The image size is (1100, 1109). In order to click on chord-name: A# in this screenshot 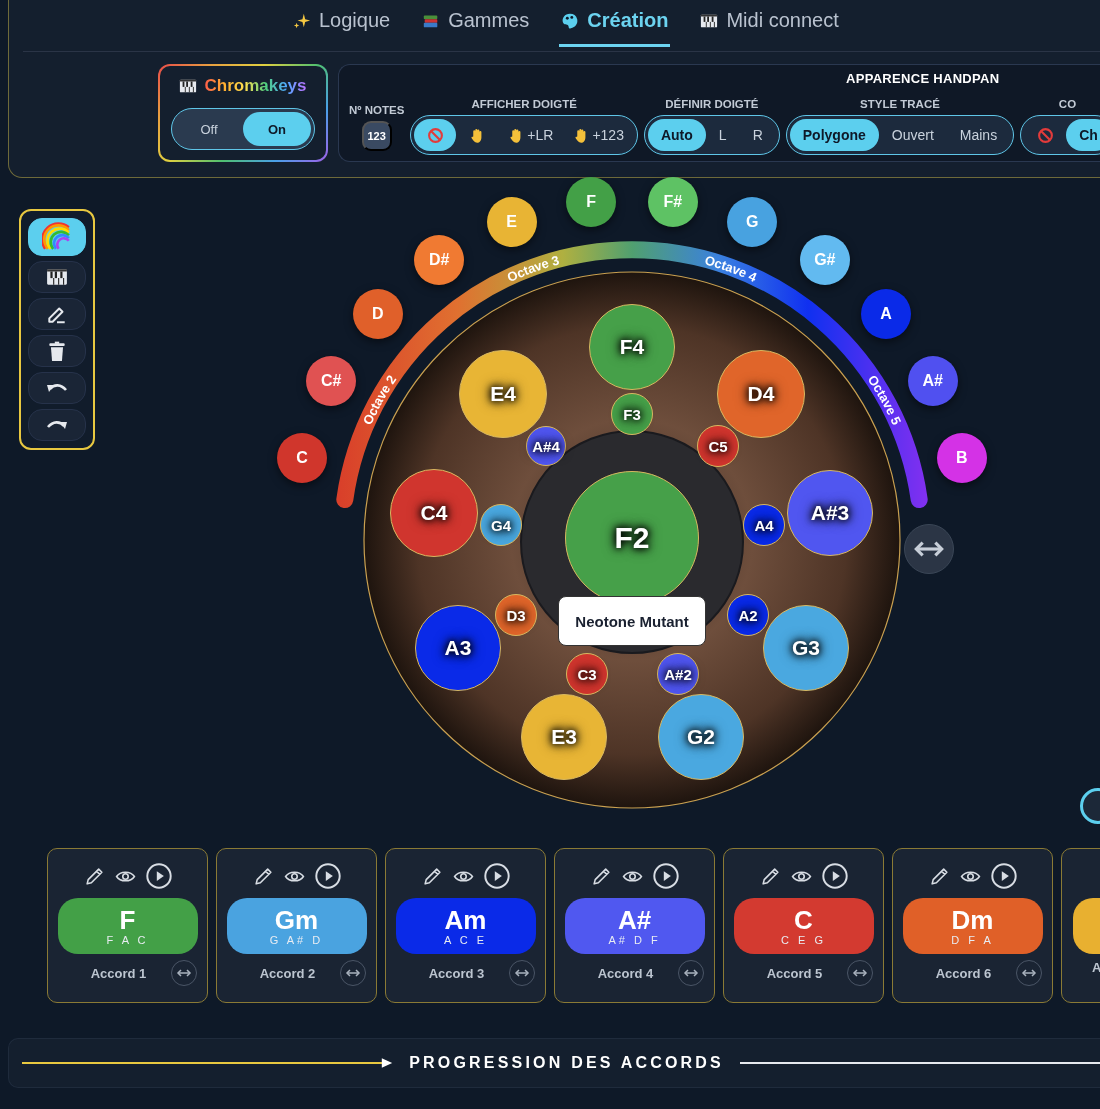, I will do `click(634, 920)`.